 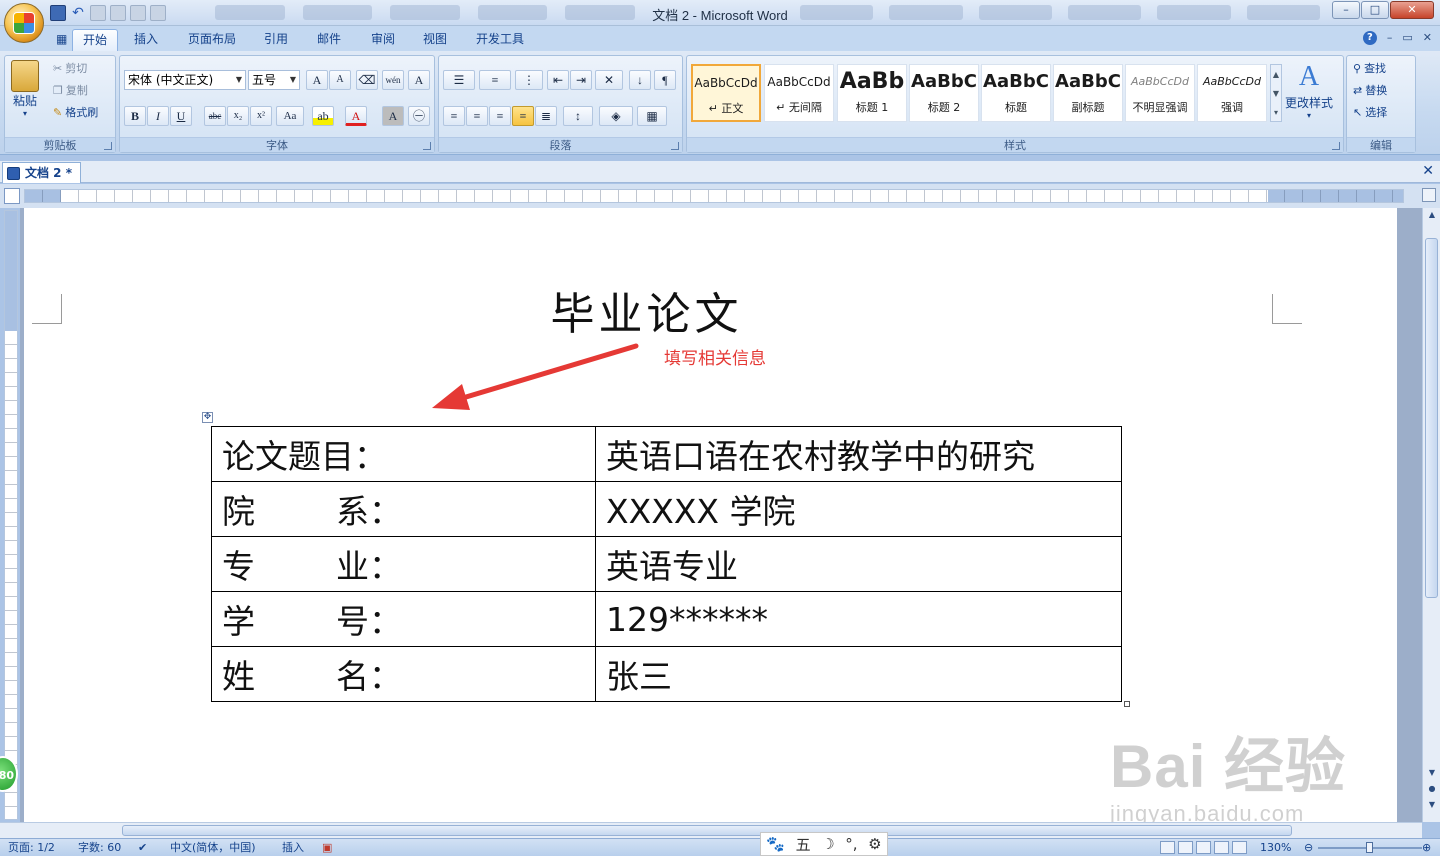 What do you see at coordinates (827, 844) in the screenshot?
I see `moon-icon: ☽` at bounding box center [827, 844].